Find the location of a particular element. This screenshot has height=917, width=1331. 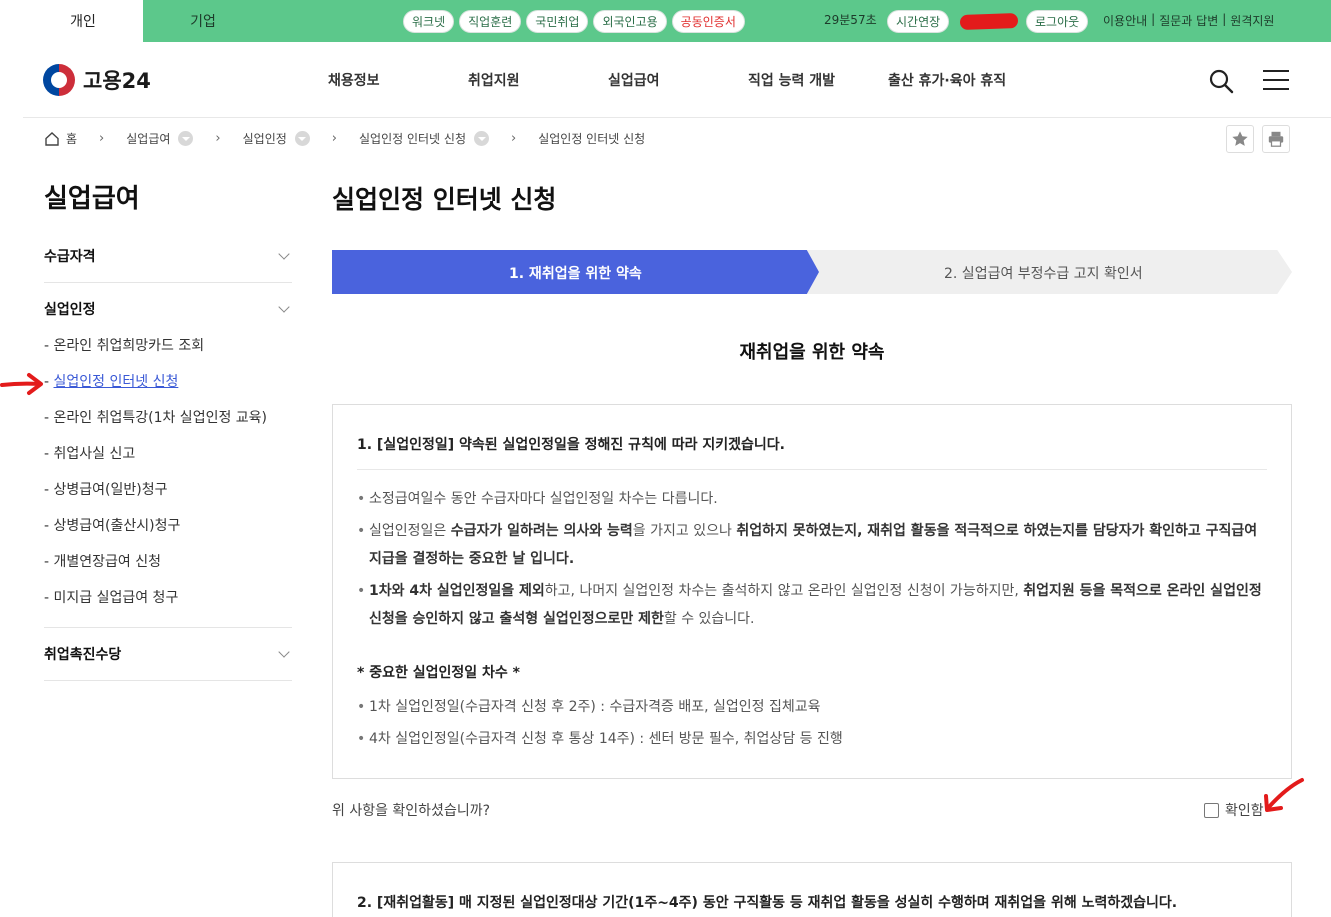

service-links: 워크넷 직업훈련 국민취업 외국인고용 공동인증서 is located at coordinates (574, 21).